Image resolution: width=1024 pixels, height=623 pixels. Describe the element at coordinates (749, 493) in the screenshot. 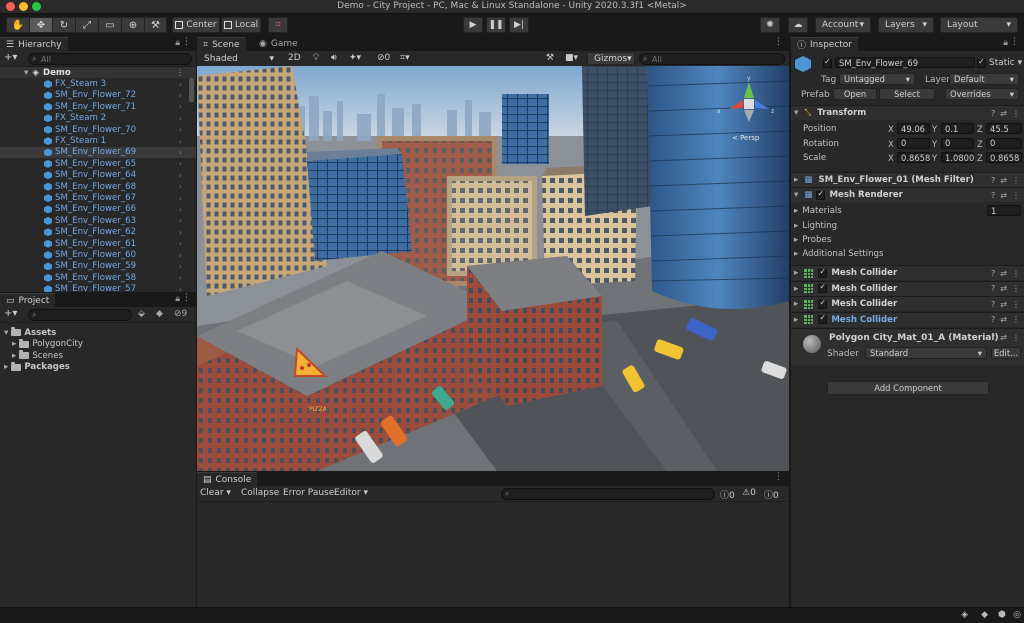

I see `warning-log-toggle: ⚠0` at that location.